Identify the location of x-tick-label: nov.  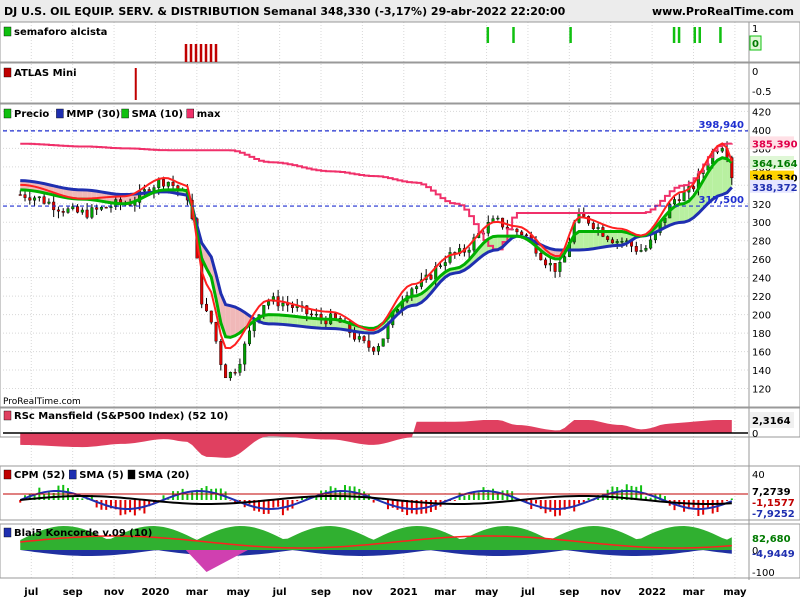
(610, 592).